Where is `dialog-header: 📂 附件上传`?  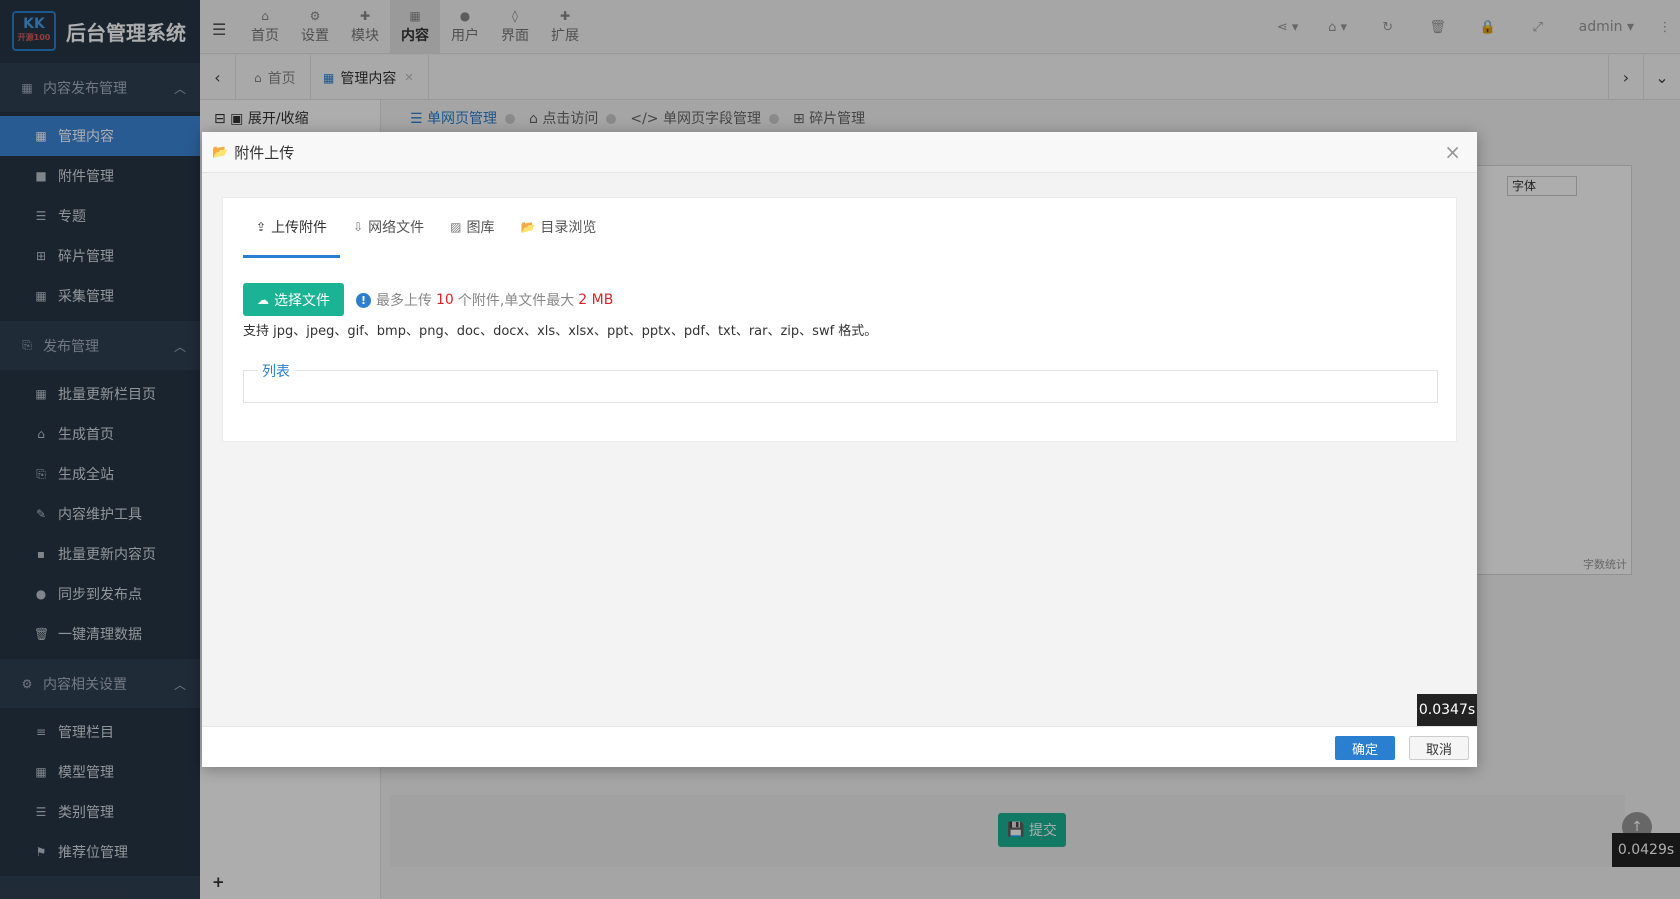 dialog-header: 📂 附件上传 is located at coordinates (839, 152).